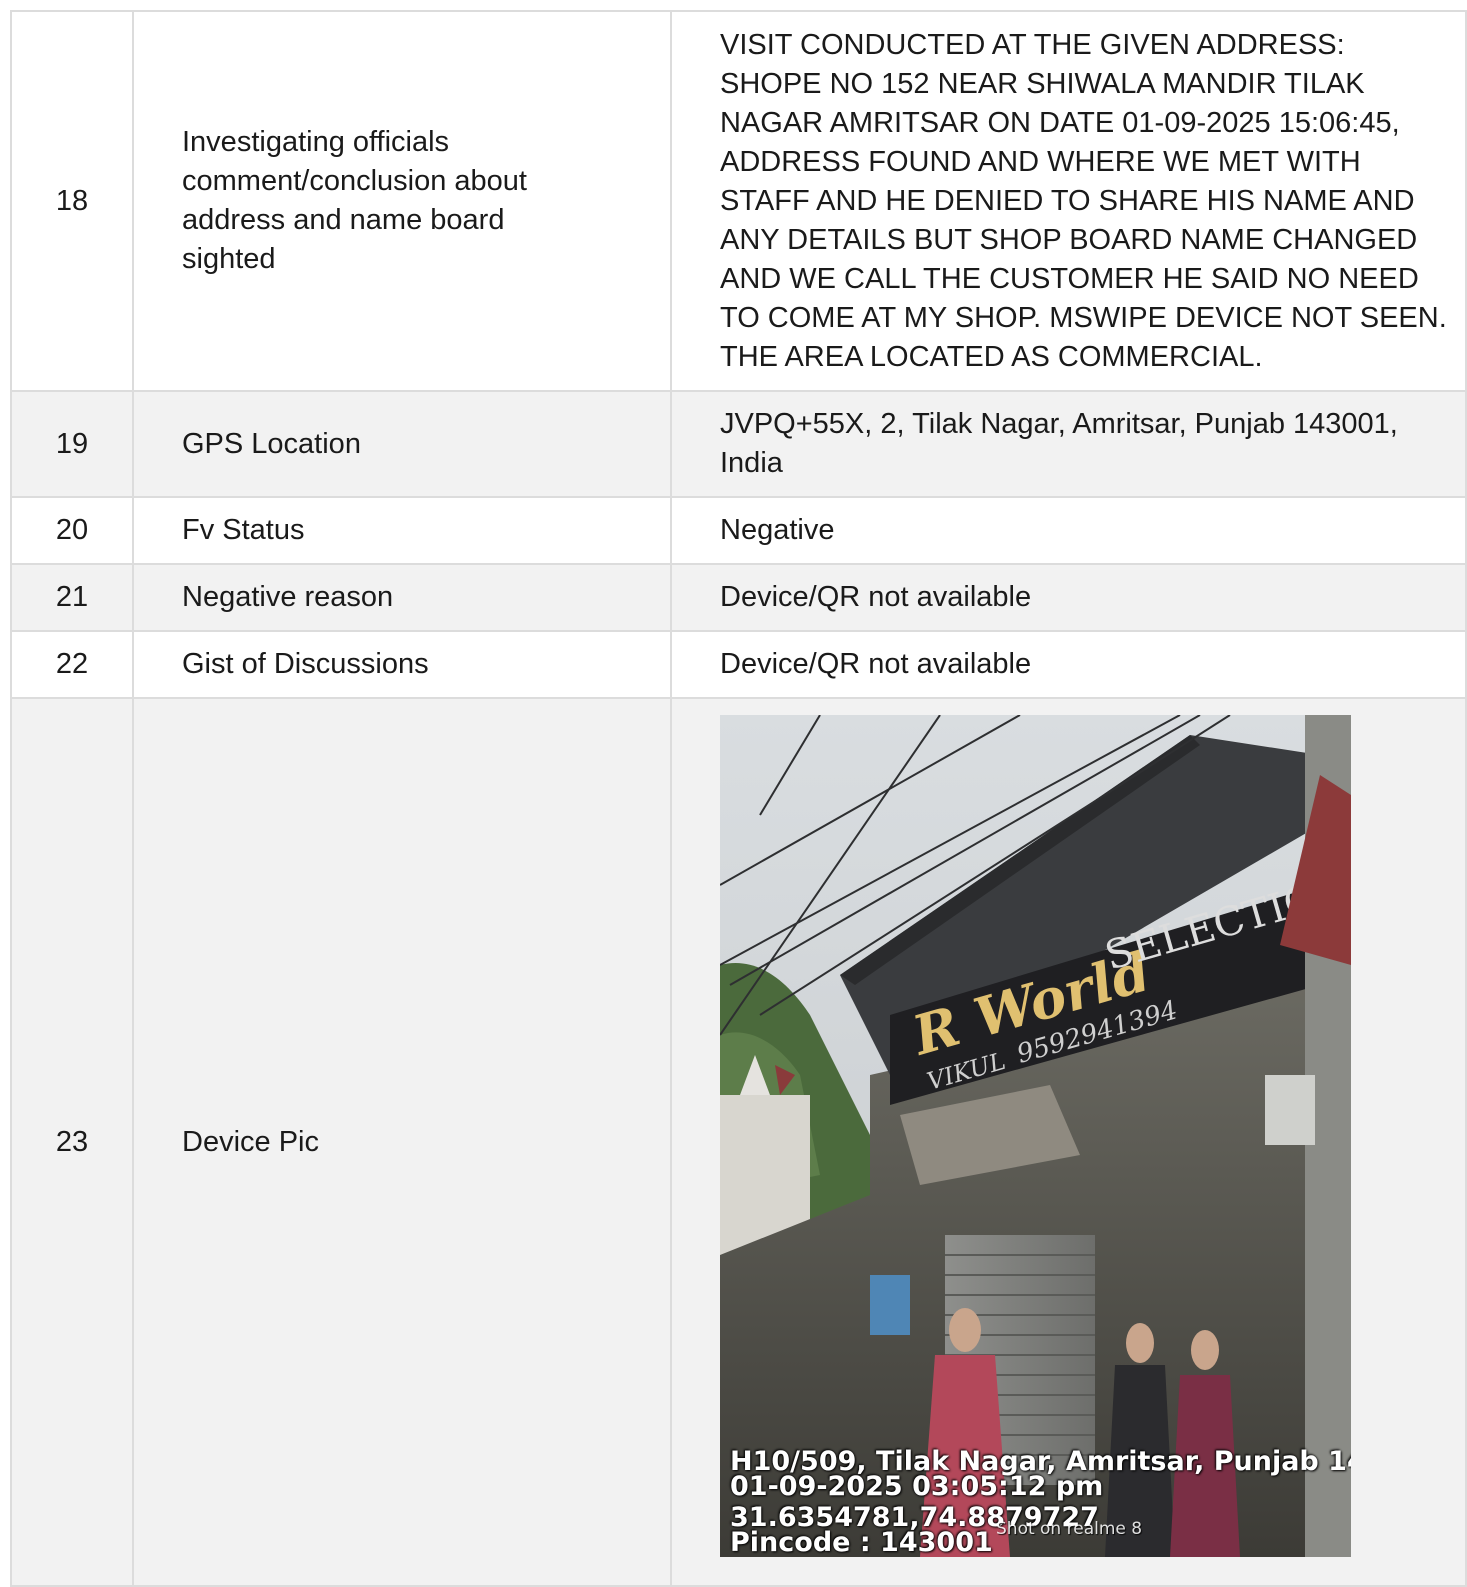  I want to click on row-number: 21, so click(72, 597).